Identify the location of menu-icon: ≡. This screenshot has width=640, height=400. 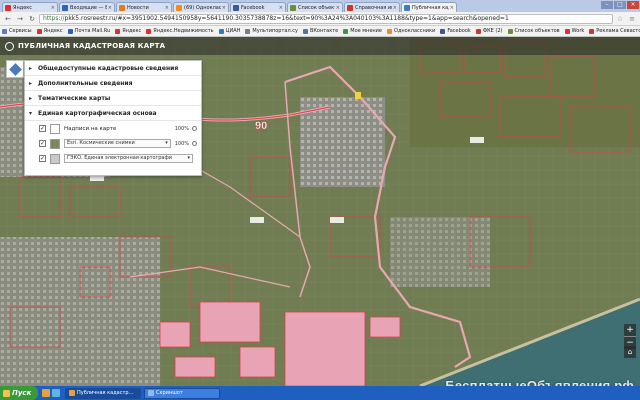
(632, 19).